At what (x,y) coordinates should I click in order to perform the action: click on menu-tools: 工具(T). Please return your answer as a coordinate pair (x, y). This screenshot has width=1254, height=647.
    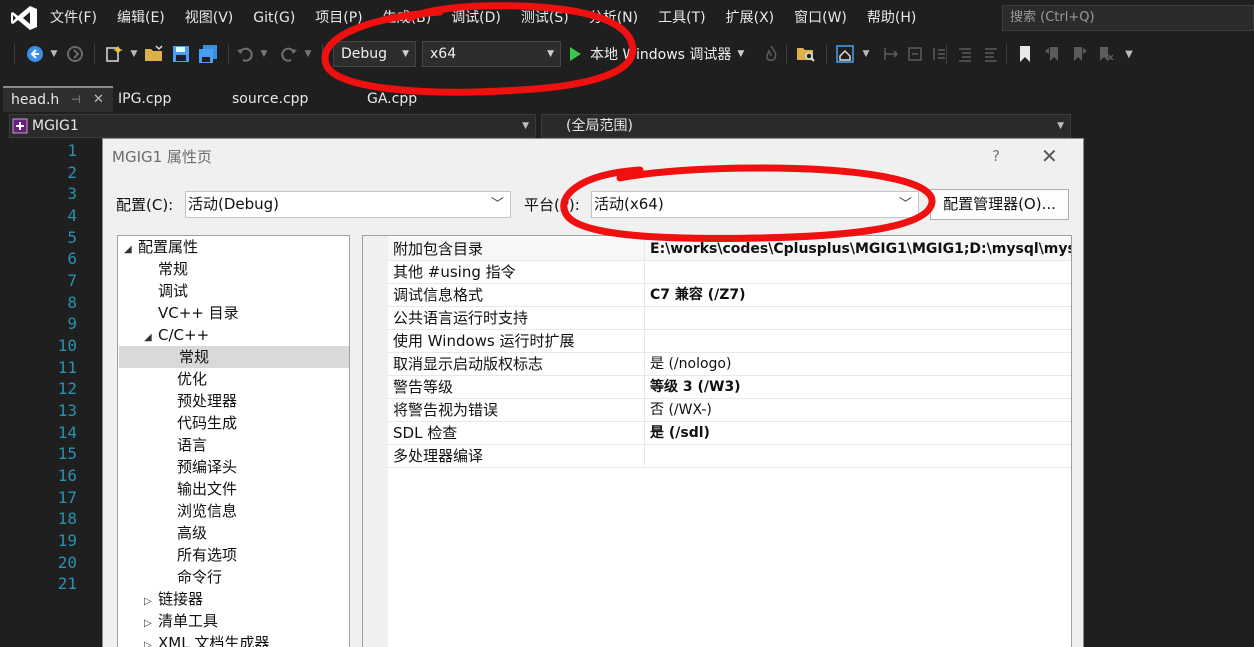
    Looking at the image, I should click on (681, 18).